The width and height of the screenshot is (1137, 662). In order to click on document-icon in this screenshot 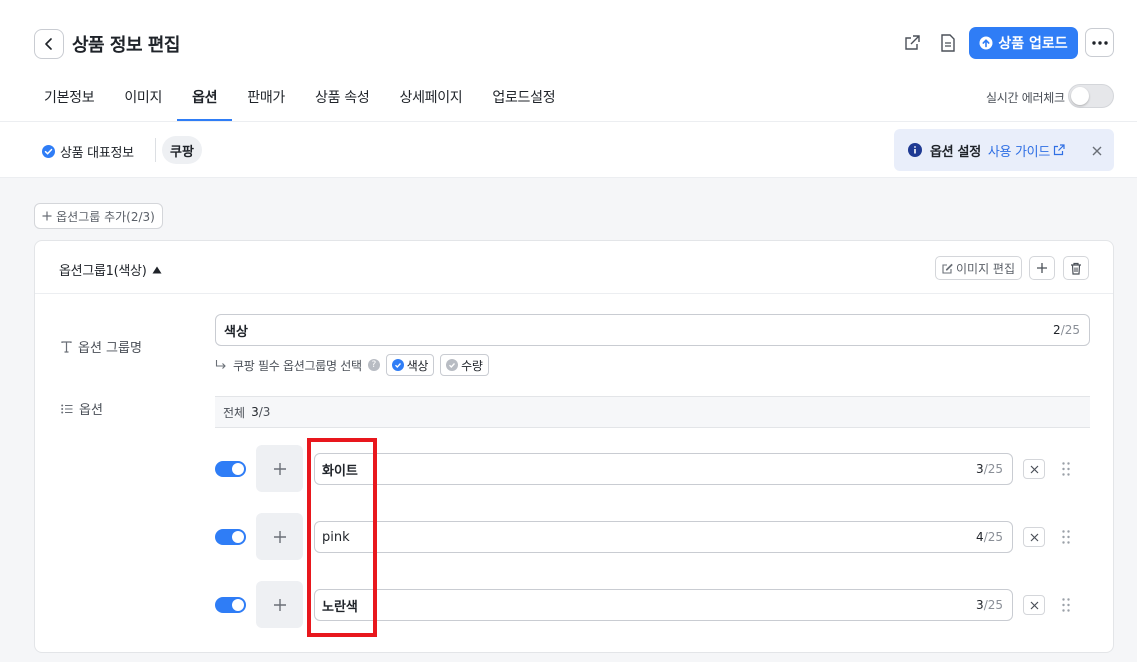, I will do `click(948, 43)`.